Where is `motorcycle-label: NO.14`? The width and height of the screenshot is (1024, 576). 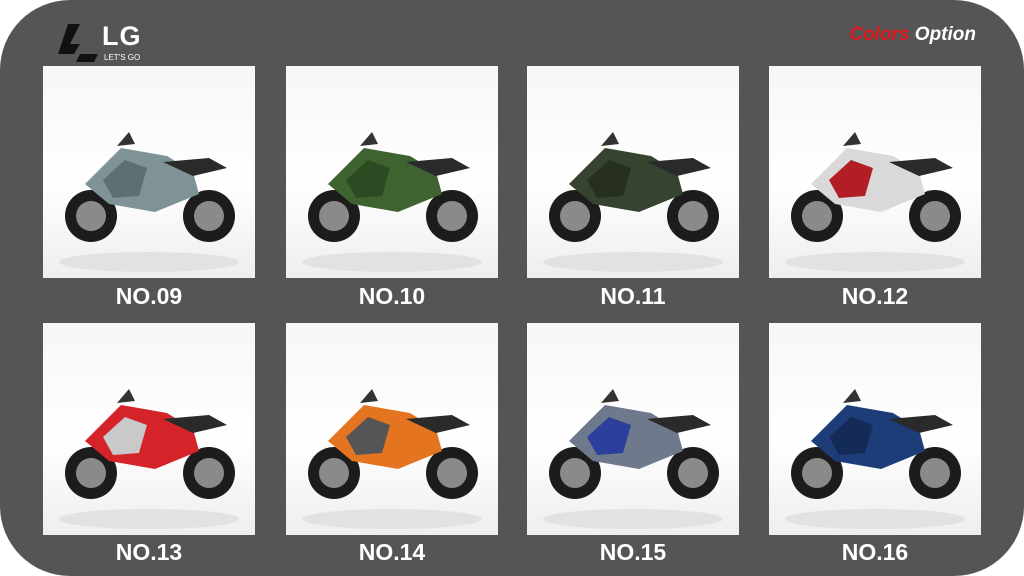 motorcycle-label: NO.14 is located at coordinates (392, 552).